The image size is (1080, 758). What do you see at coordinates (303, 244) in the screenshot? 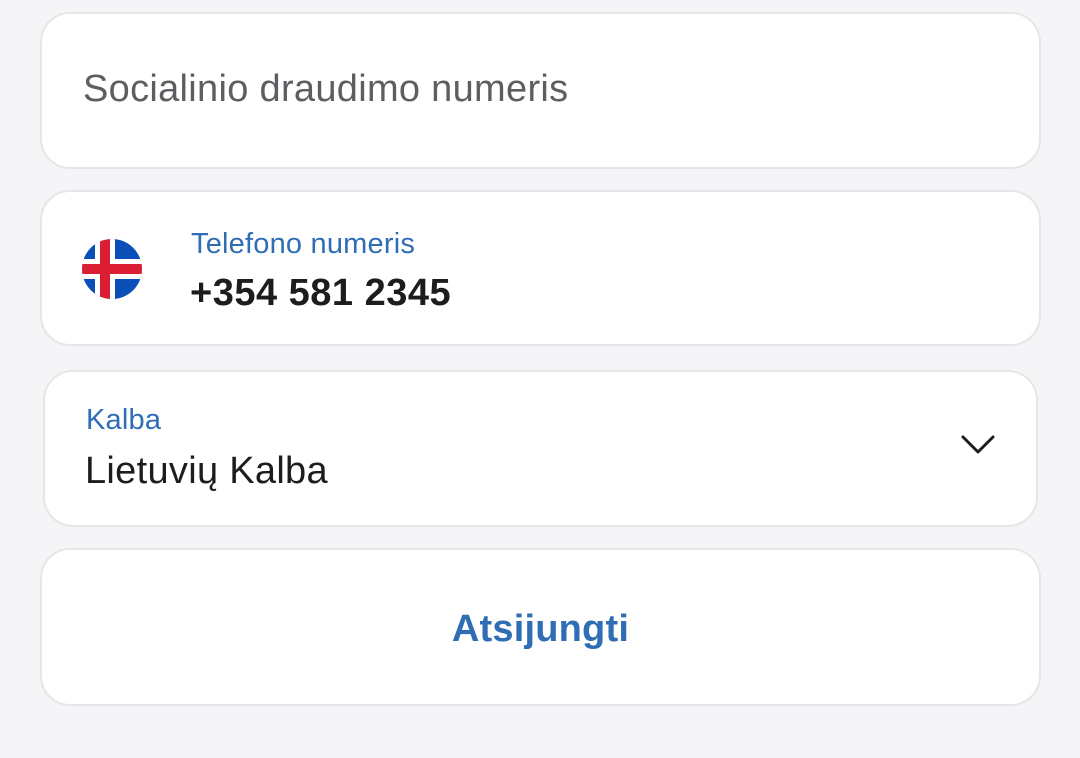
I see `phone-number-label: Telefono numeris` at bounding box center [303, 244].